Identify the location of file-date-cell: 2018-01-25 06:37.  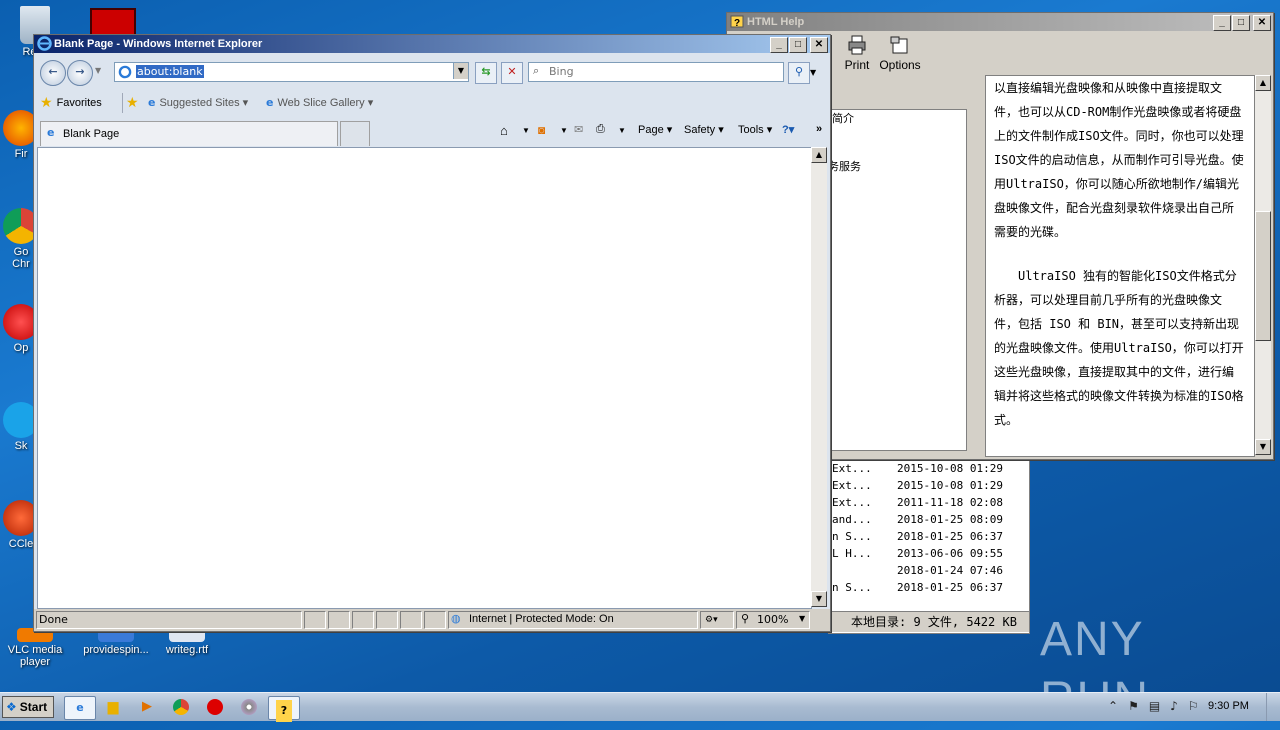
(950, 587).